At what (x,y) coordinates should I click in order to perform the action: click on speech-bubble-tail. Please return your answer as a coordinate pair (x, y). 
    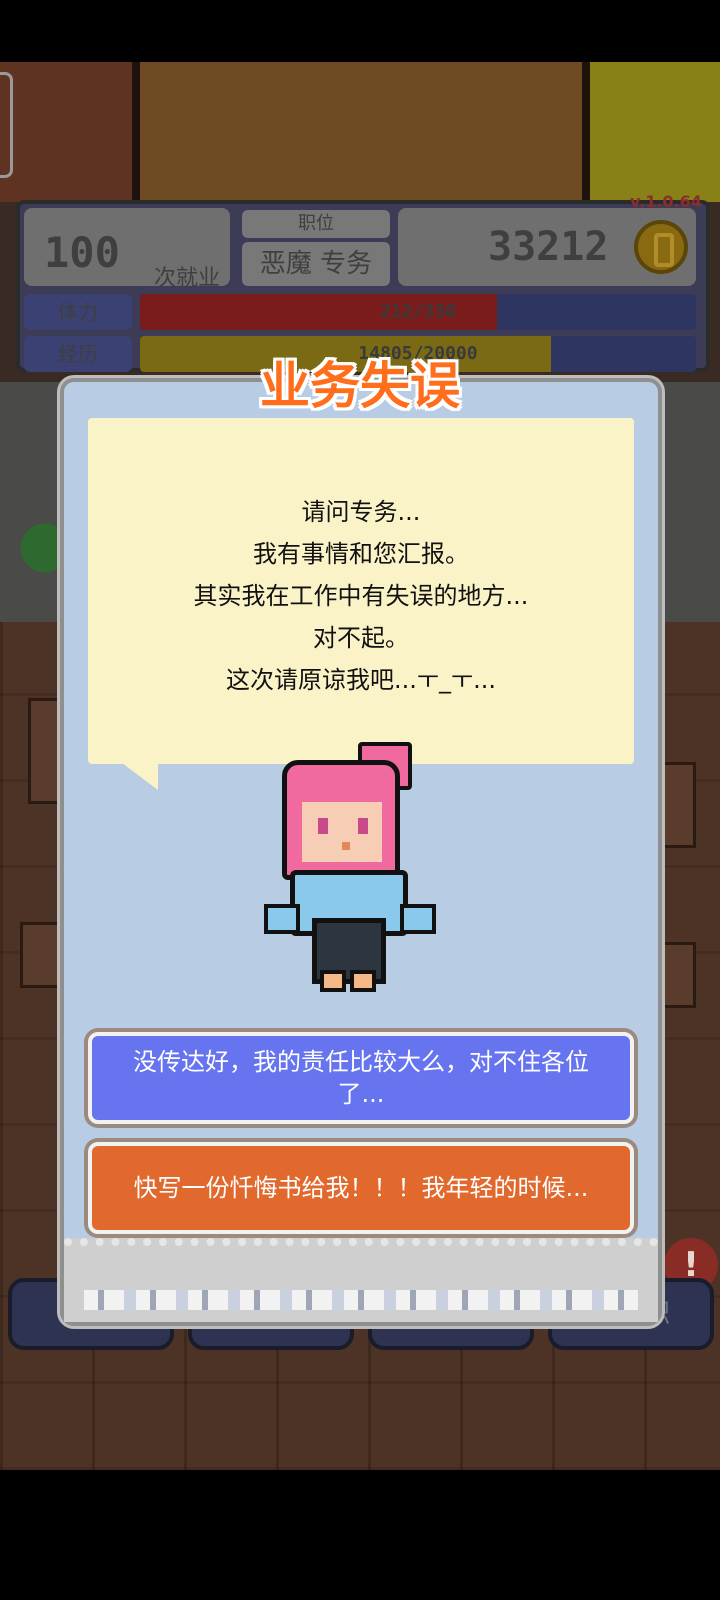
    Looking at the image, I should click on (138, 775).